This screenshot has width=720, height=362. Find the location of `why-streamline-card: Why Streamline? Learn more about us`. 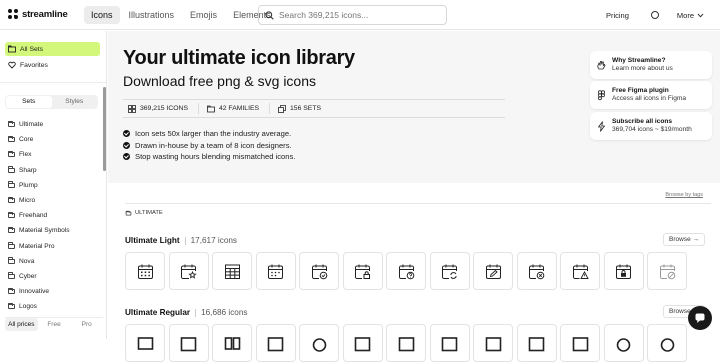

why-streamline-card: Why Streamline? Learn more about us is located at coordinates (651, 65).